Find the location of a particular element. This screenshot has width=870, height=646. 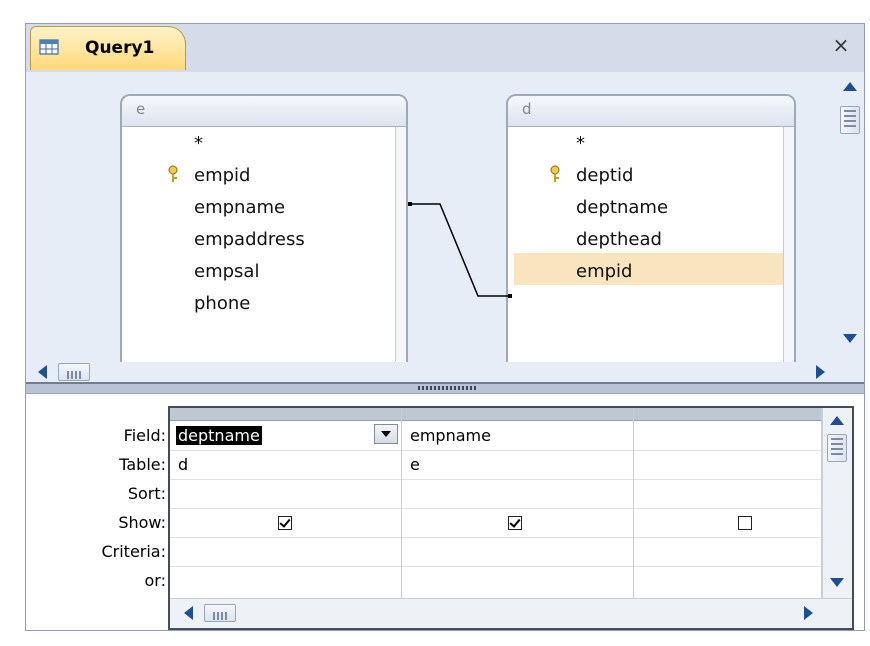

pane-splitter is located at coordinates (445, 388).